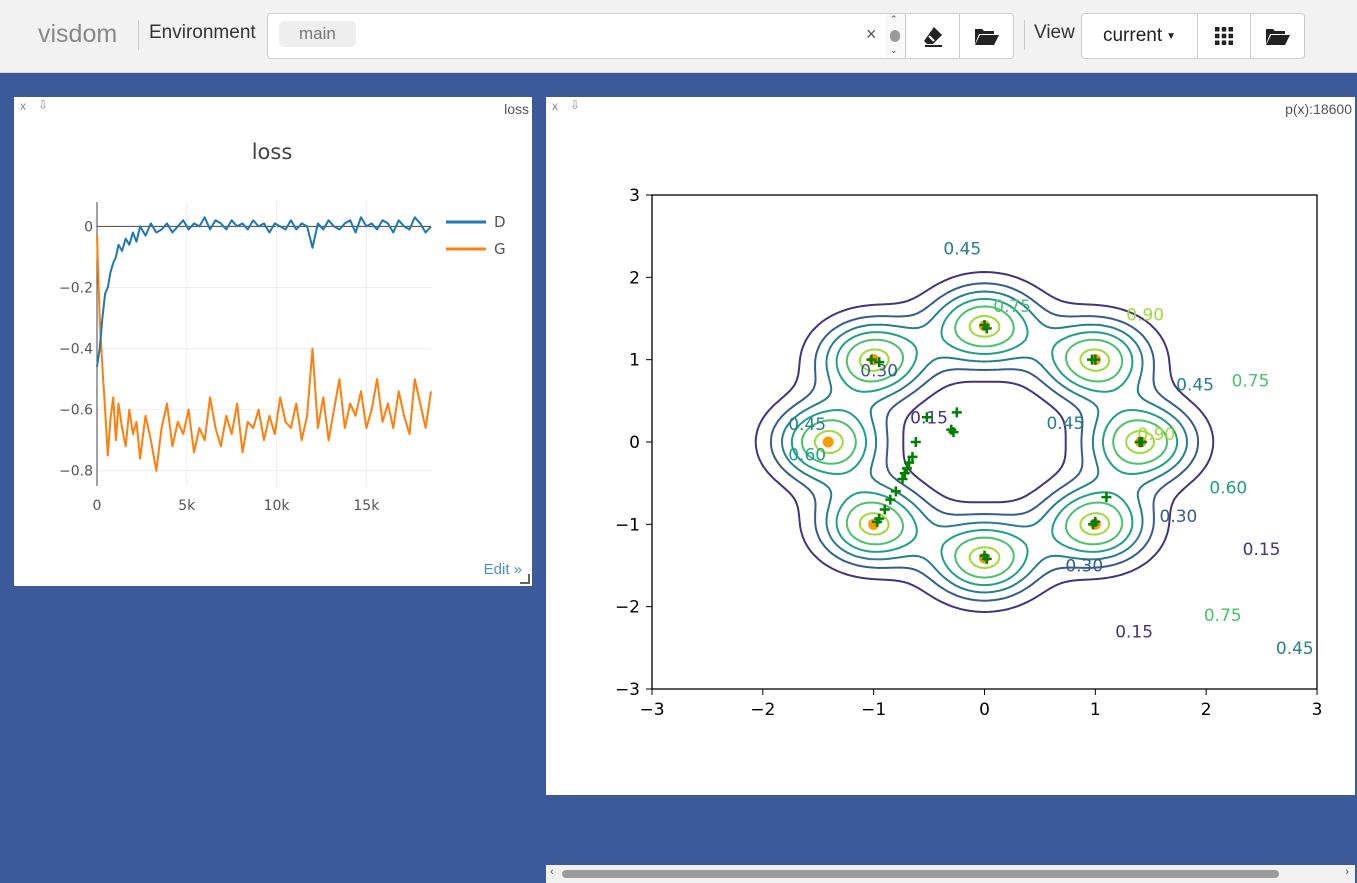 Image resolution: width=1357 pixels, height=883 pixels. I want to click on chevron-up-icon: ⌃, so click(894, 19).